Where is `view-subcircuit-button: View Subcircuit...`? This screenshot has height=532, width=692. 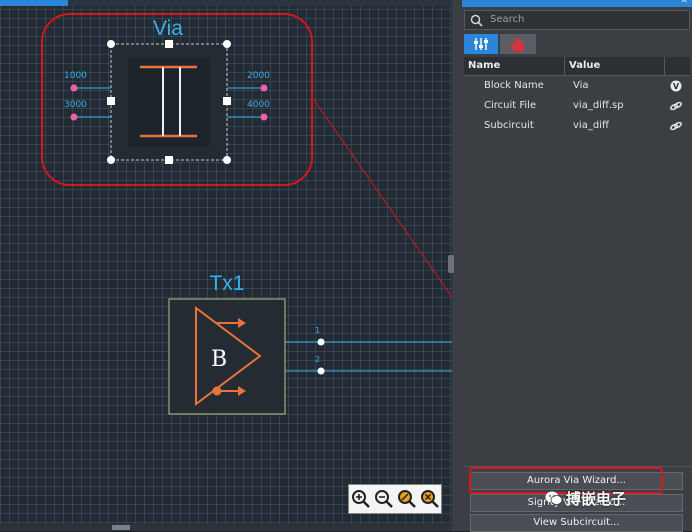 view-subcircuit-button: View Subcircuit... is located at coordinates (576, 523).